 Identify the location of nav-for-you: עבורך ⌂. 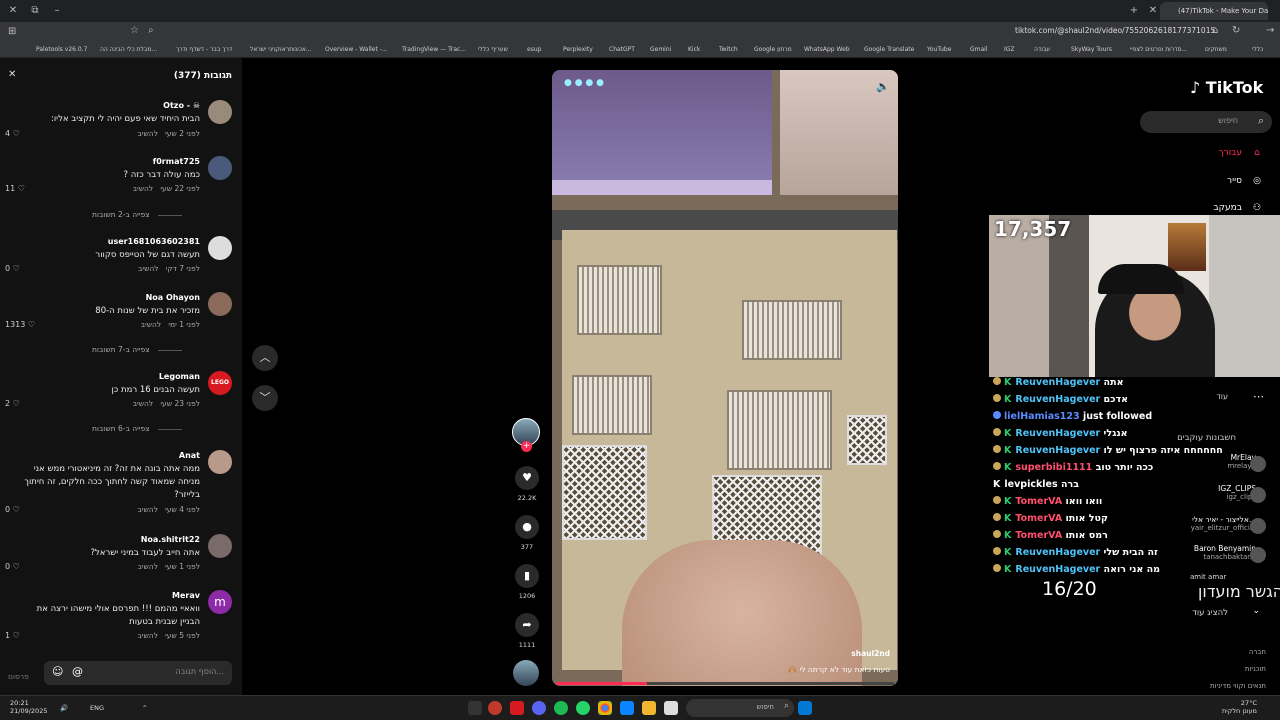
(1241, 153).